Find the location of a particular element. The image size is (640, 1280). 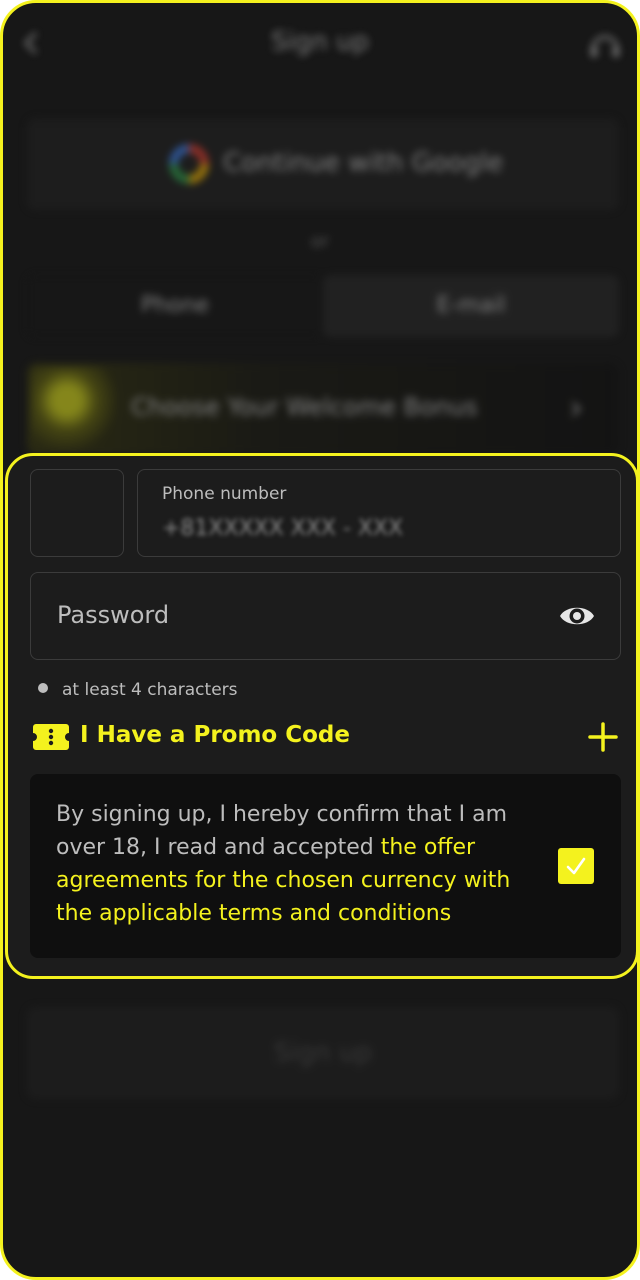

sign-up-button: Sign up is located at coordinates (323, 1053).